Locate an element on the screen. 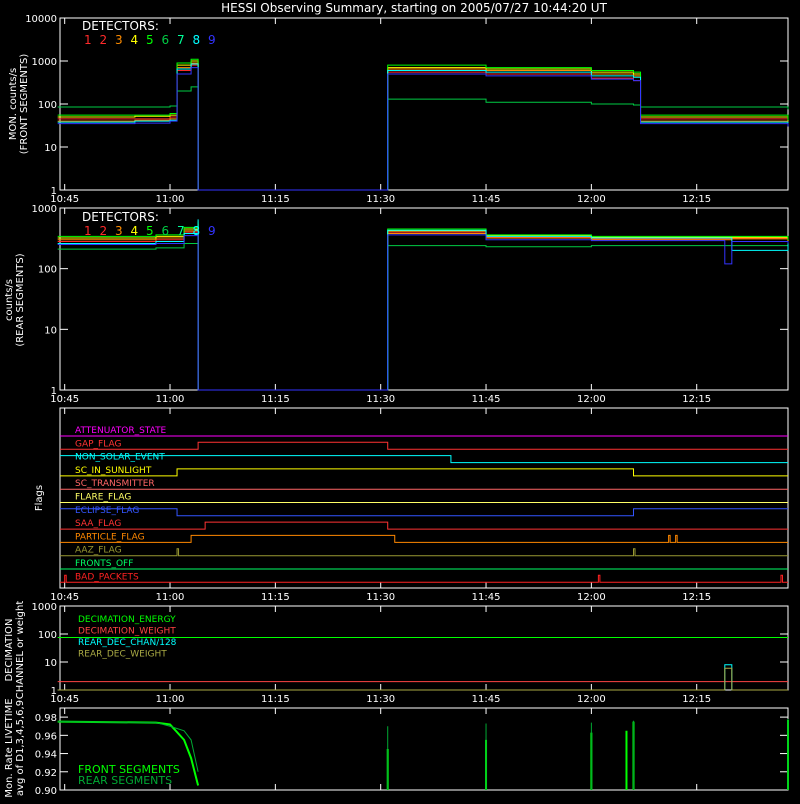  y-tick-label: 10000 is located at coordinates (41, 19).